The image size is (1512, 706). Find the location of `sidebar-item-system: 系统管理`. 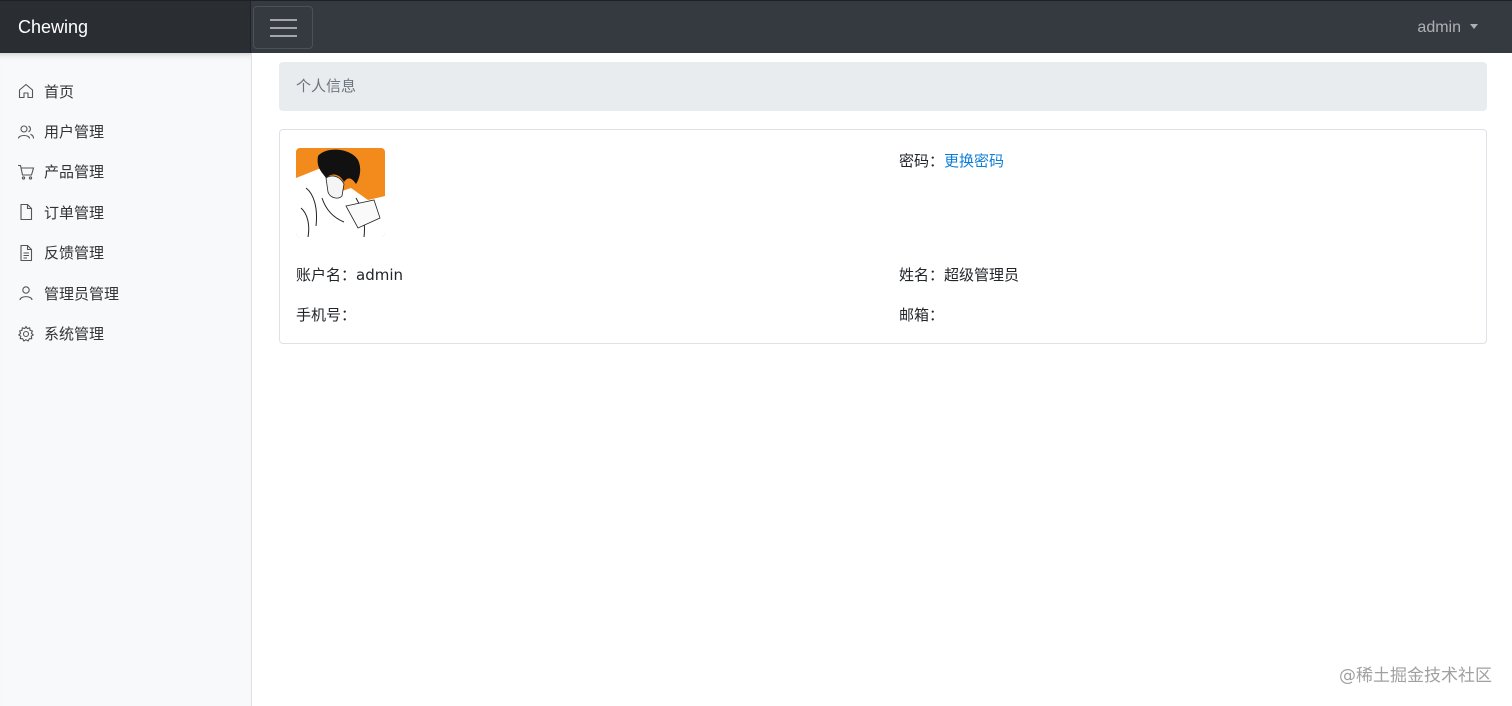

sidebar-item-system: 系统管理 is located at coordinates (125, 333).